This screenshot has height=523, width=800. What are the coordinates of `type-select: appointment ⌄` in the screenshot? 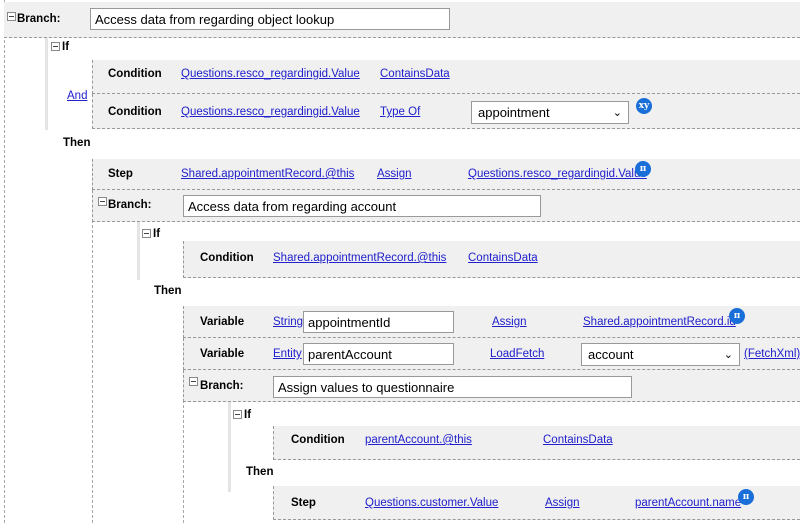 It's located at (550, 112).